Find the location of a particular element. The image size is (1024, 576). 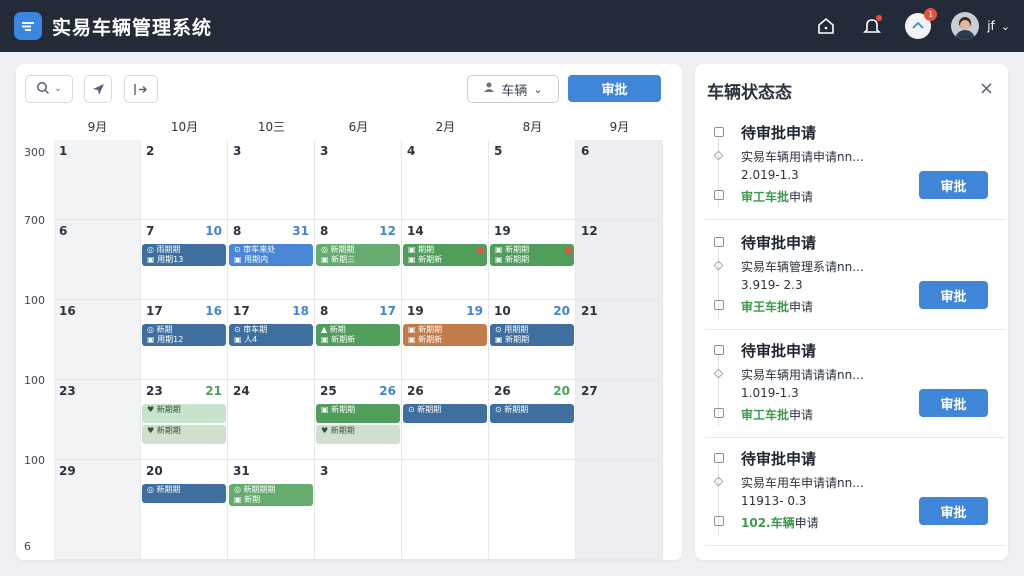

vehicle-select: 车辆 ⌄ is located at coordinates (513, 89).